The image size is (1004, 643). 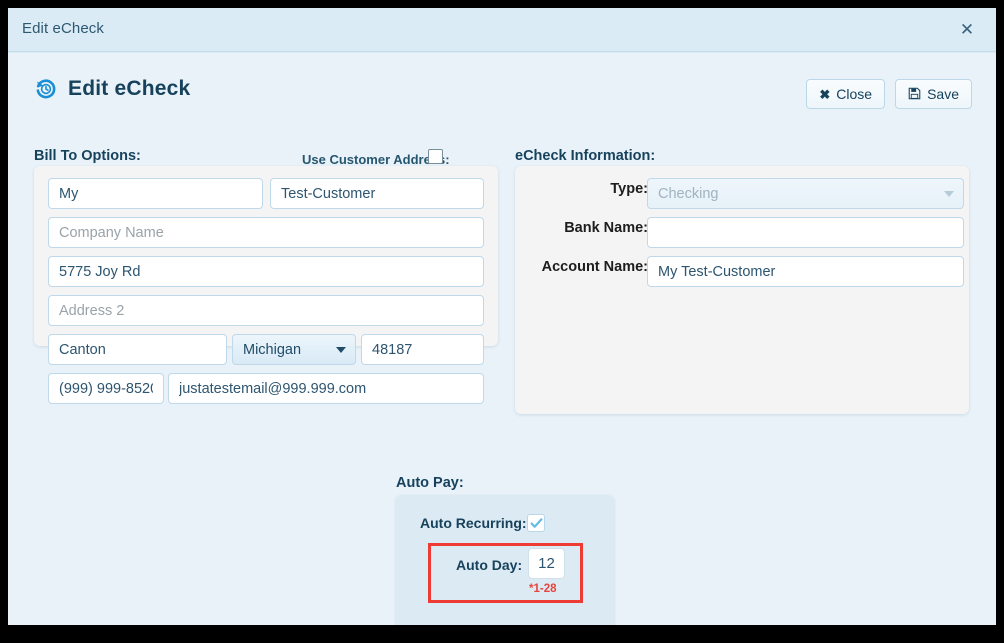 I want to click on bill-to-section-label: Bill To Options:, so click(x=87, y=156).